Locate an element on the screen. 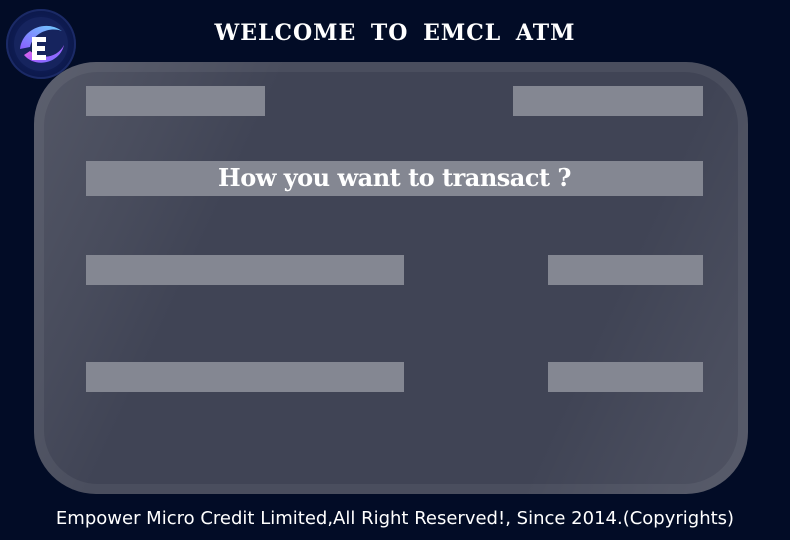 This screenshot has width=790, height=540. option-button-mid-right is located at coordinates (625, 270).